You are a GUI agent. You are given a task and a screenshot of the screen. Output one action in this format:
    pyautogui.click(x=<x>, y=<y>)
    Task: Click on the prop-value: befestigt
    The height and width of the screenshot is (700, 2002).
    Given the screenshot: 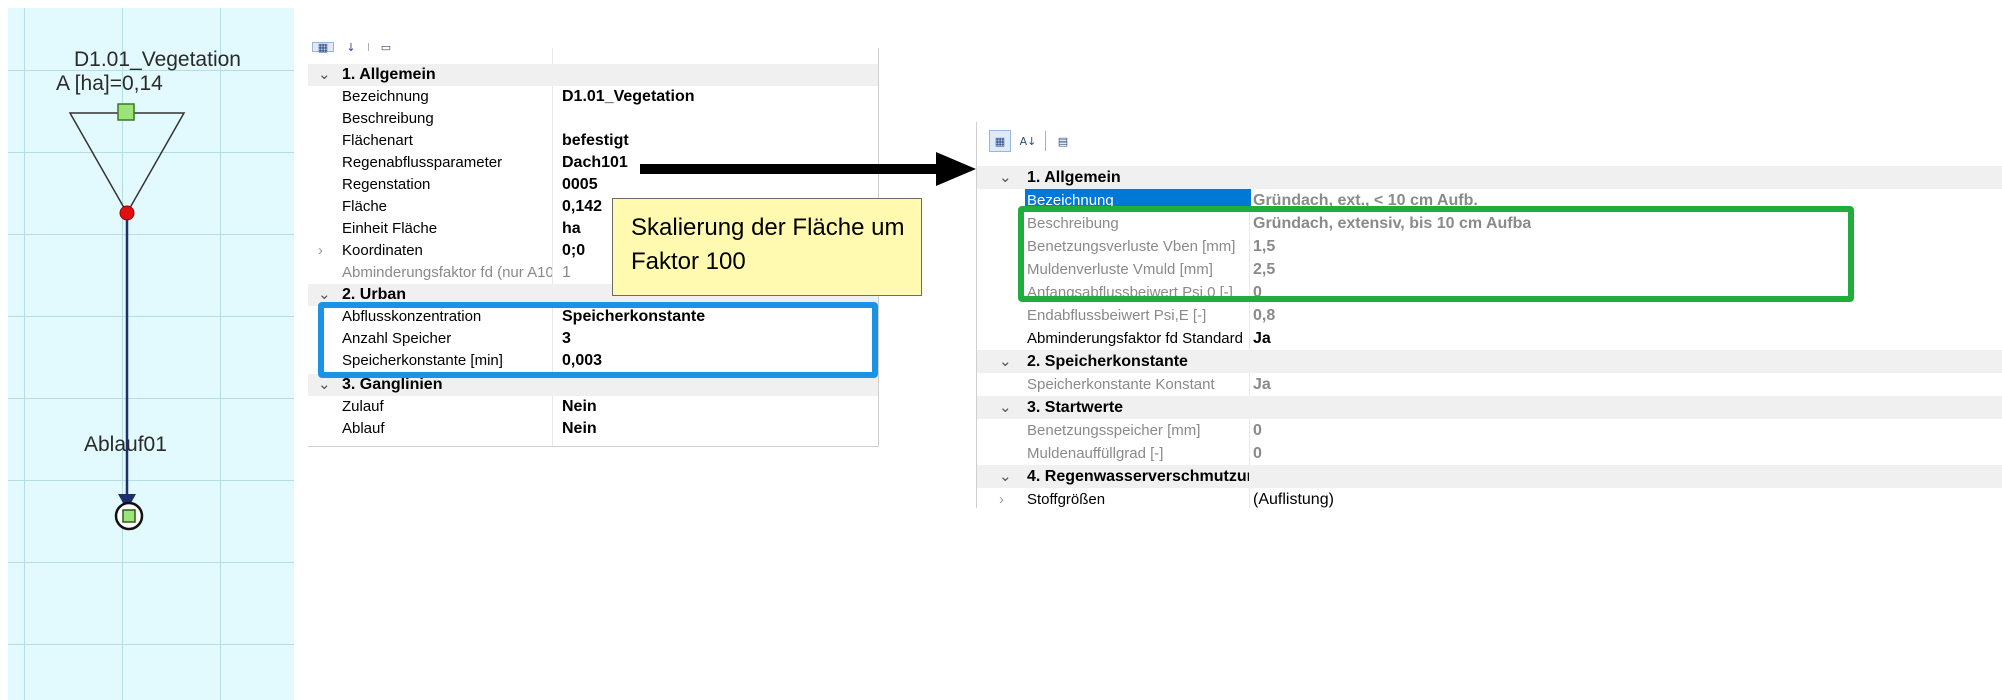 What is the action you would take?
    pyautogui.click(x=595, y=141)
    